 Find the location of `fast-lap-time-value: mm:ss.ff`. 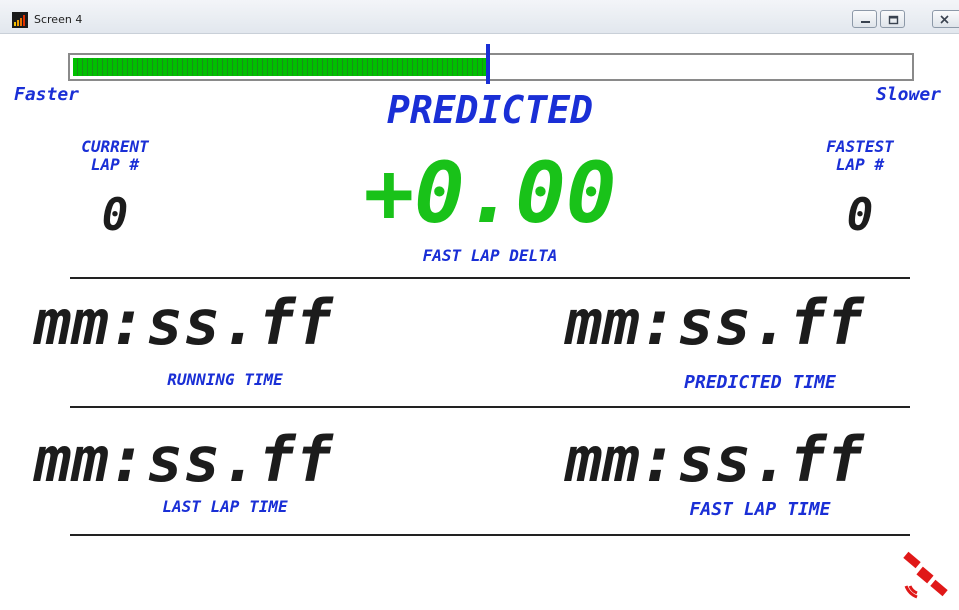

fast-lap-time-value: mm:ss.ff is located at coordinates (714, 459).